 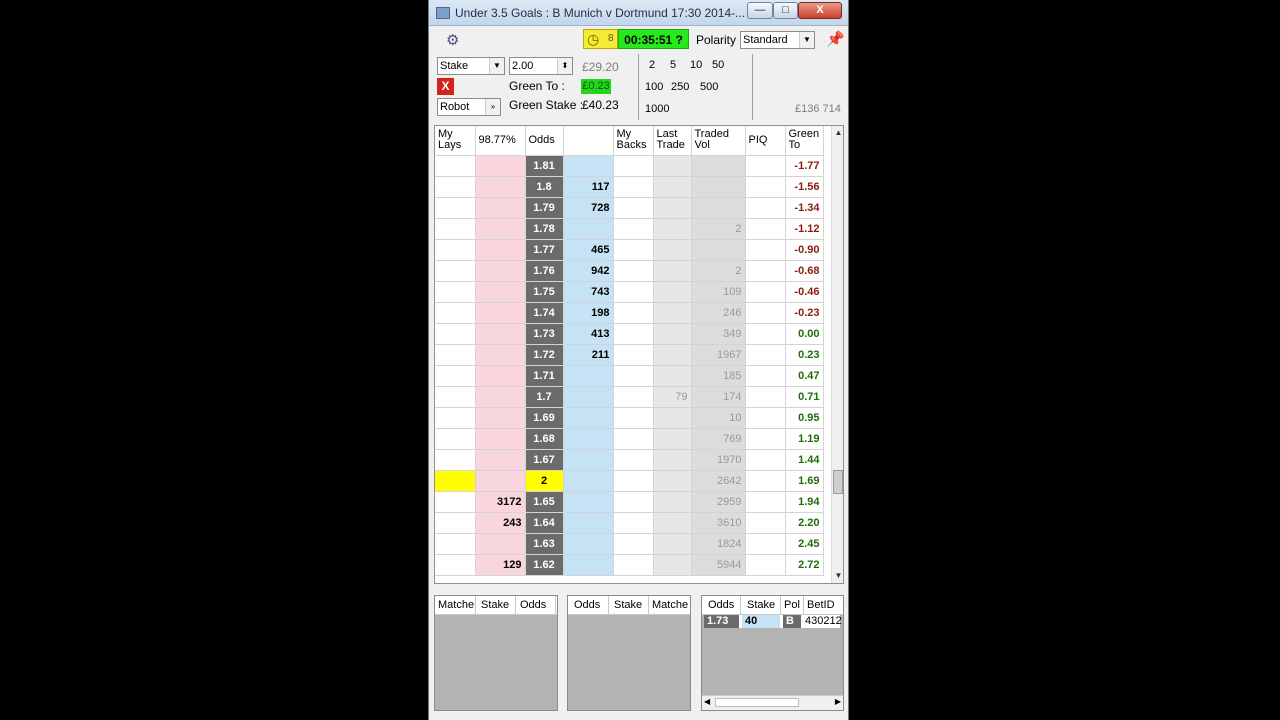 I want to click on scroll-down-icon: ▼, so click(x=837, y=576).